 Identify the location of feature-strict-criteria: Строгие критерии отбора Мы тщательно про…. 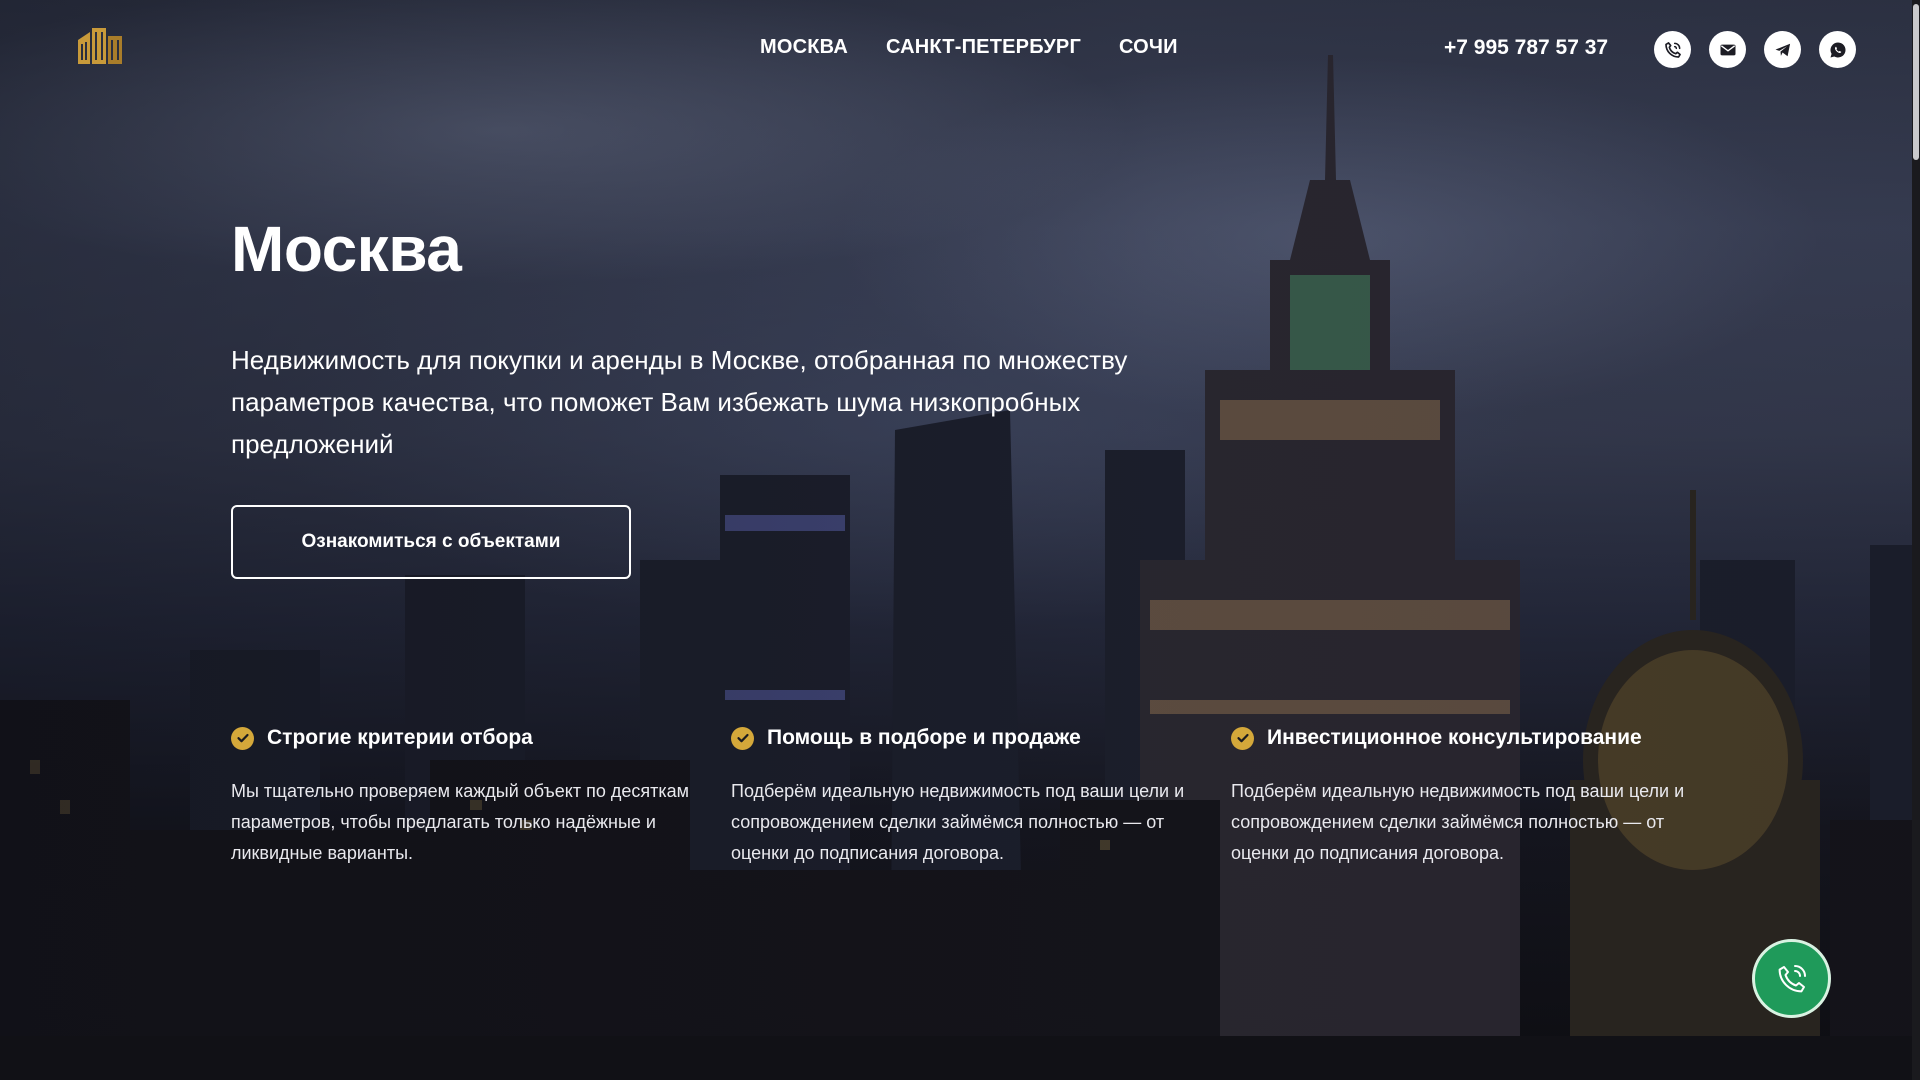
(461, 797).